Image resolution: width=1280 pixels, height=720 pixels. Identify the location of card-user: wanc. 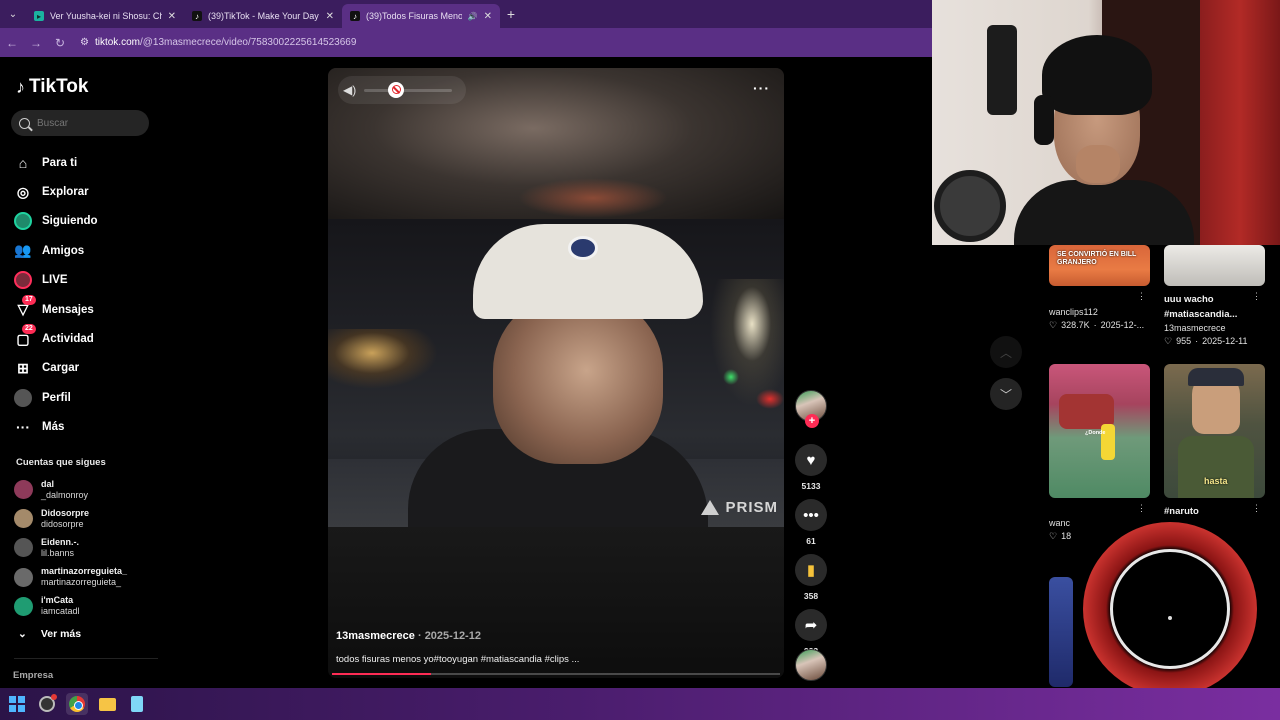
(1099, 523).